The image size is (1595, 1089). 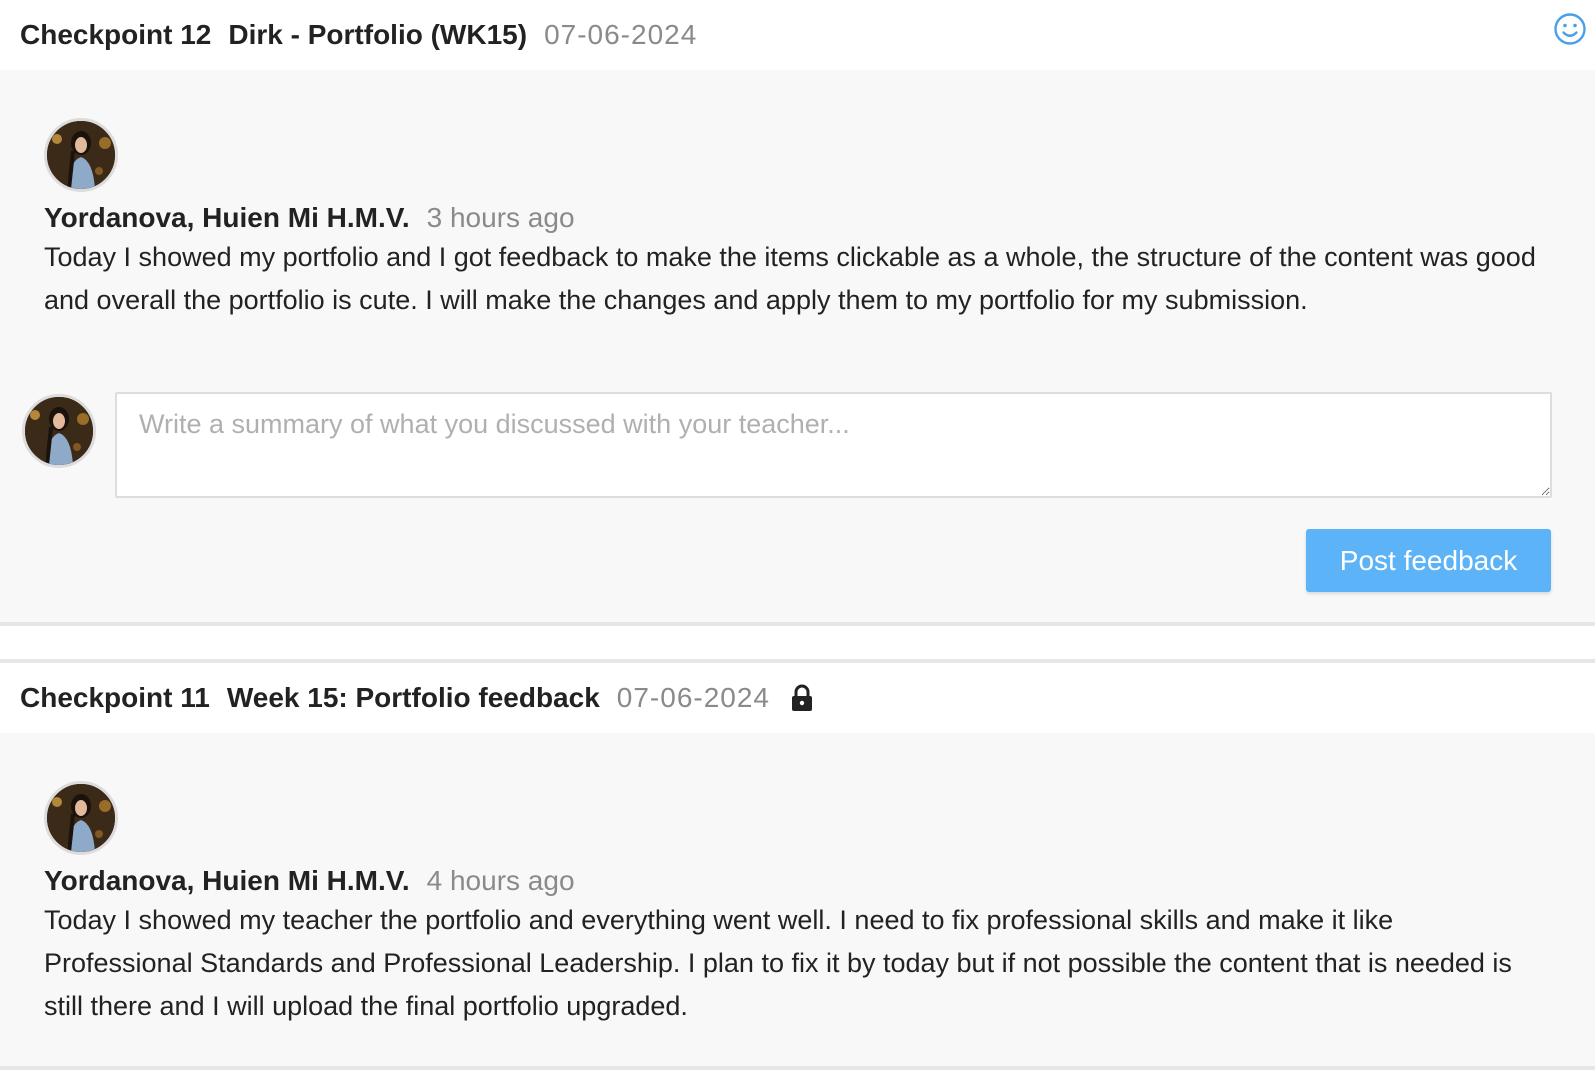 What do you see at coordinates (500, 217) in the screenshot?
I see `entry-timestamp: 3 hours ago` at bounding box center [500, 217].